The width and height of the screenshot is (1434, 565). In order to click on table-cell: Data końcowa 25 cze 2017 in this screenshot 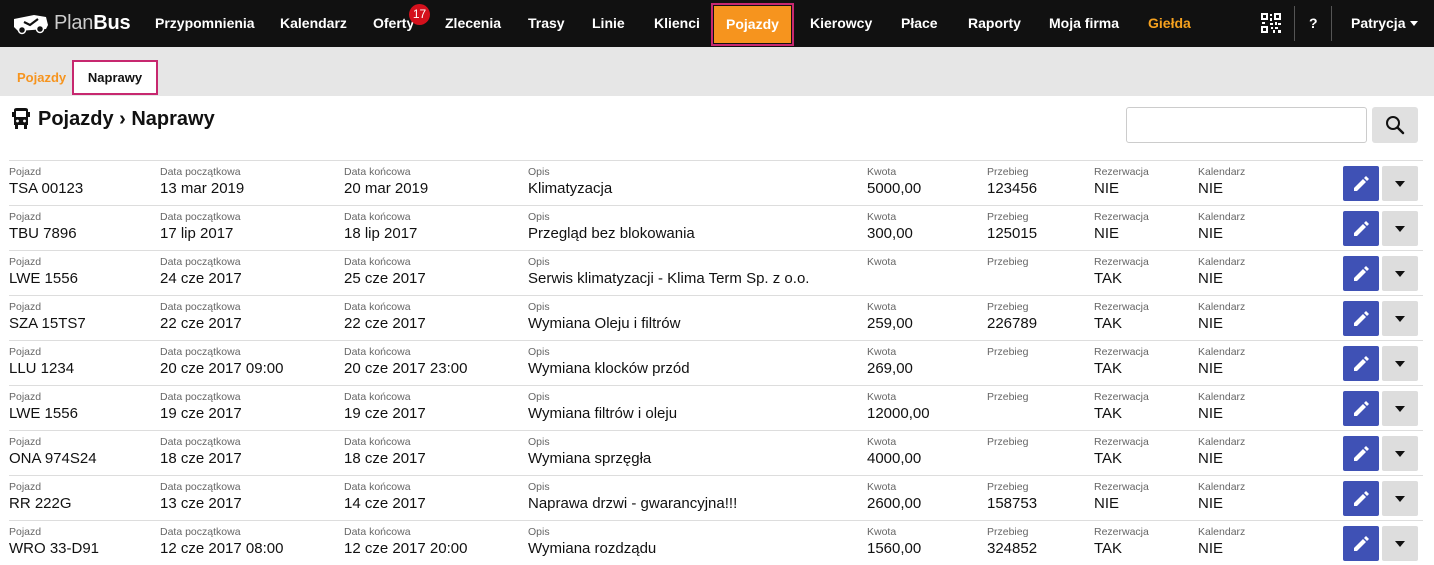, I will do `click(385, 272)`.